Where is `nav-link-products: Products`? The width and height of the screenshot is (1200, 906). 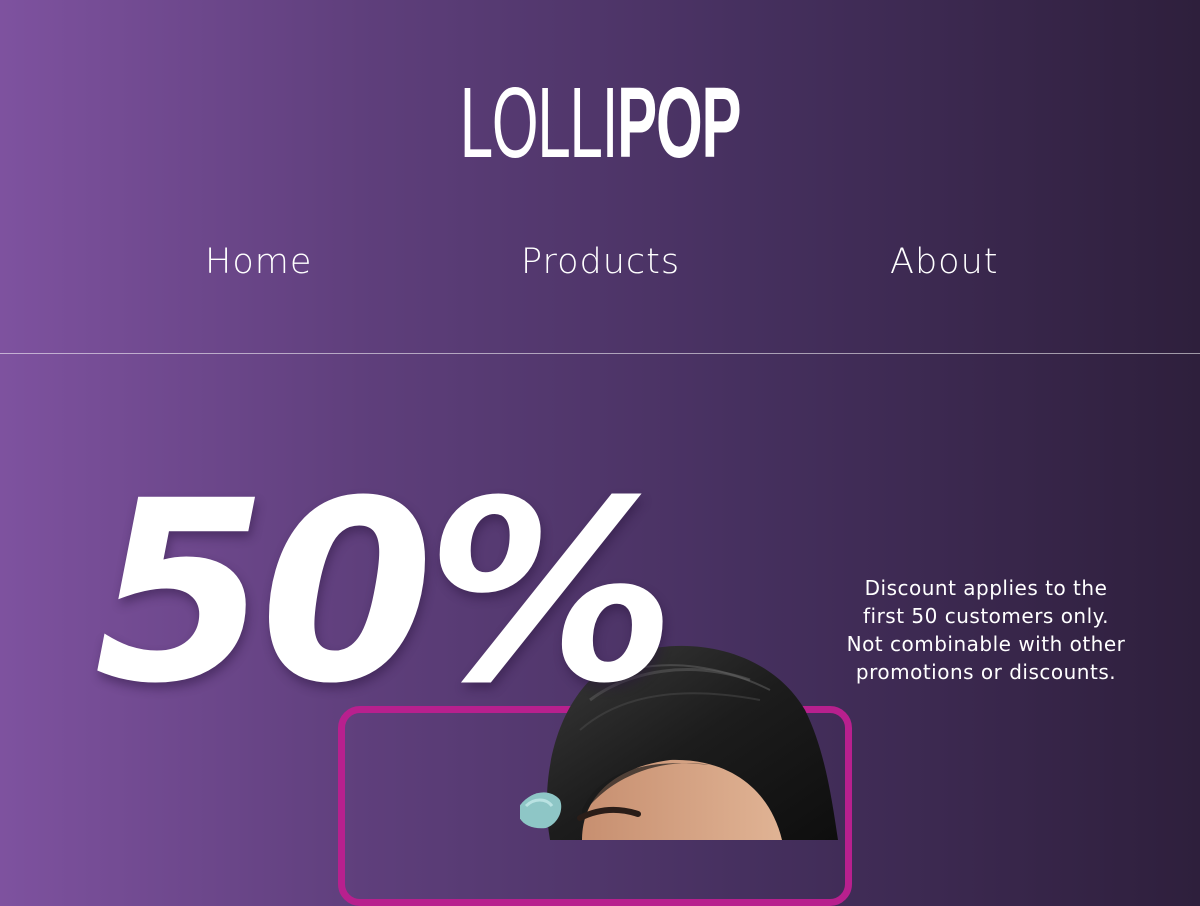
nav-link-products: Products is located at coordinates (600, 262).